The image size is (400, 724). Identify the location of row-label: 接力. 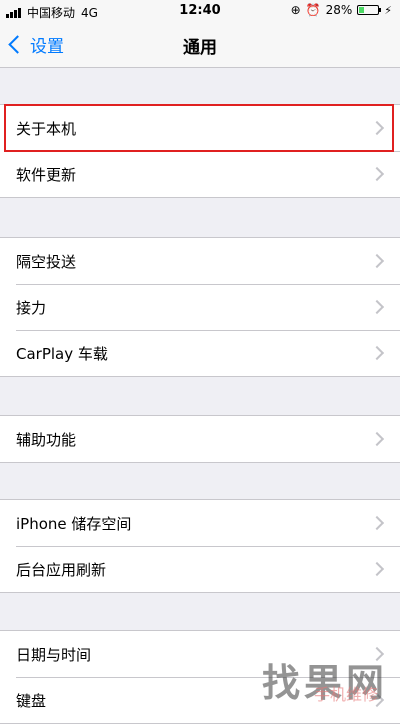
(31, 307).